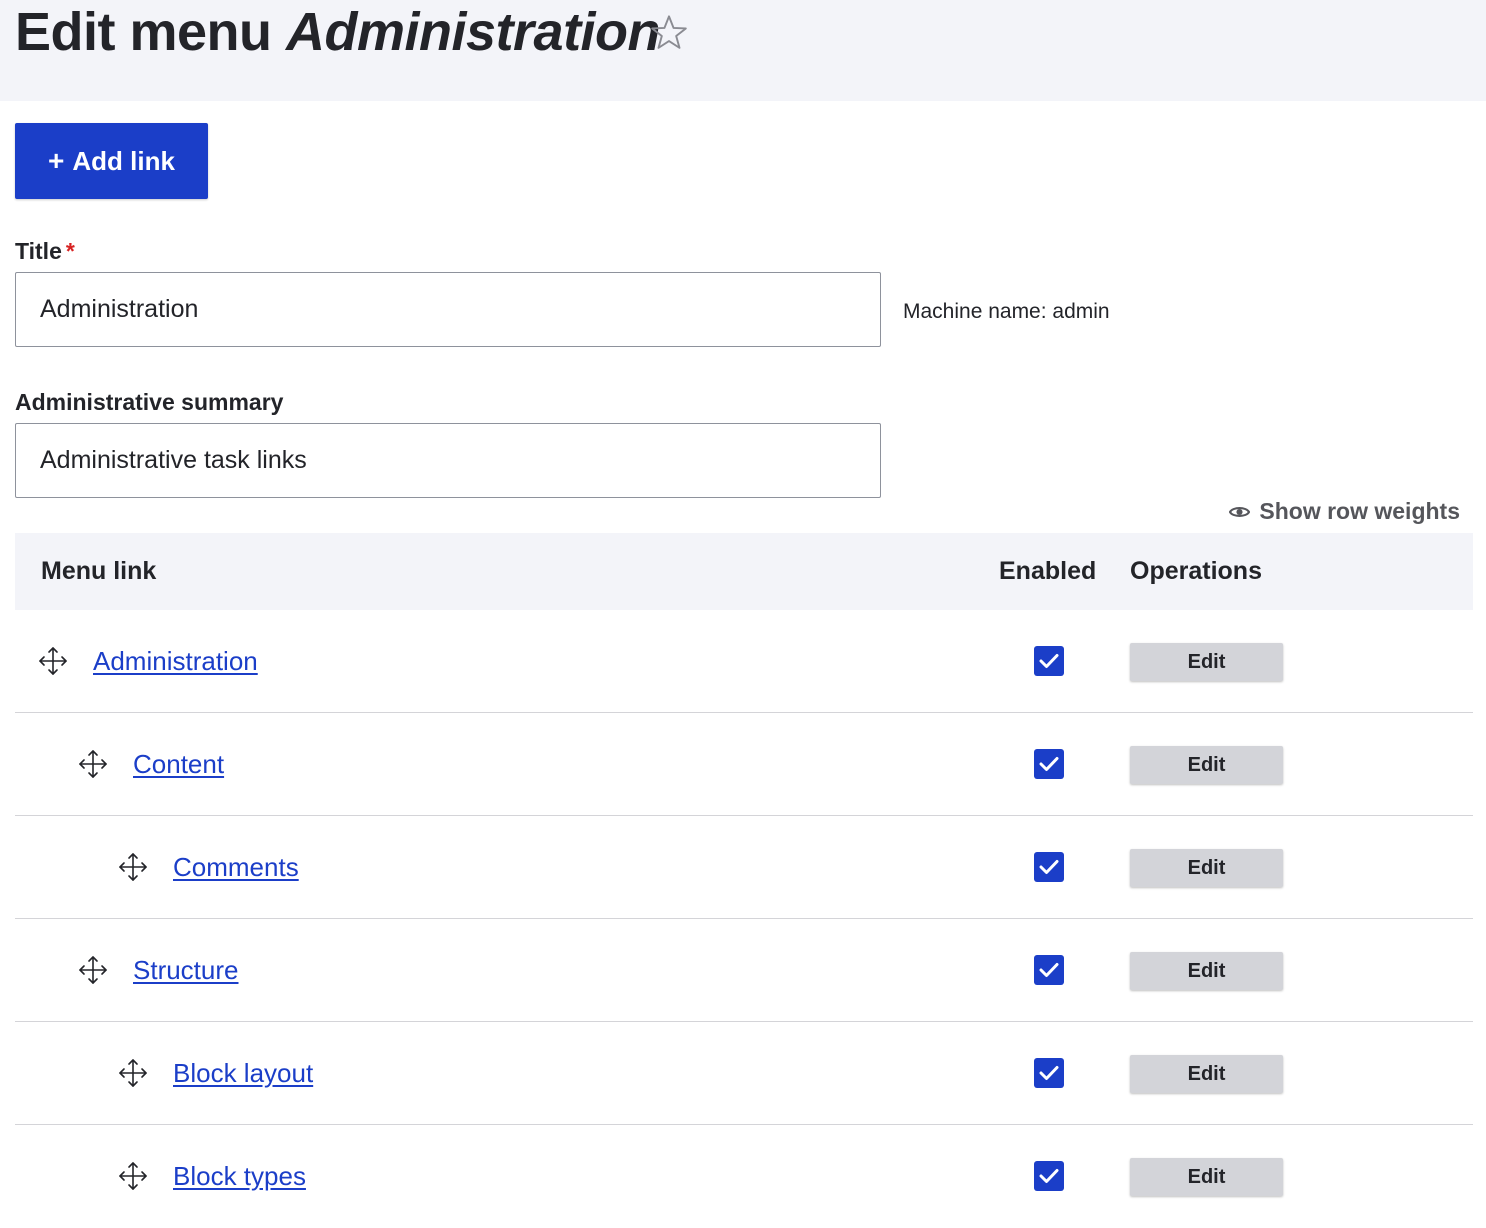  I want to click on add-link-button: + Add link, so click(111, 161).